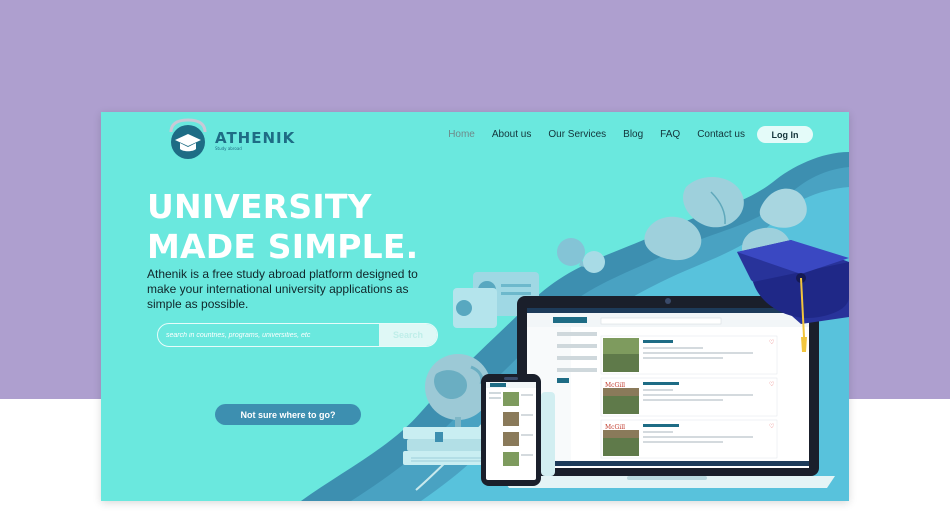 The height and width of the screenshot is (516, 950). Describe the element at coordinates (283, 246) in the screenshot. I see `hero-title-line2: MADE SIMPLE.` at that location.